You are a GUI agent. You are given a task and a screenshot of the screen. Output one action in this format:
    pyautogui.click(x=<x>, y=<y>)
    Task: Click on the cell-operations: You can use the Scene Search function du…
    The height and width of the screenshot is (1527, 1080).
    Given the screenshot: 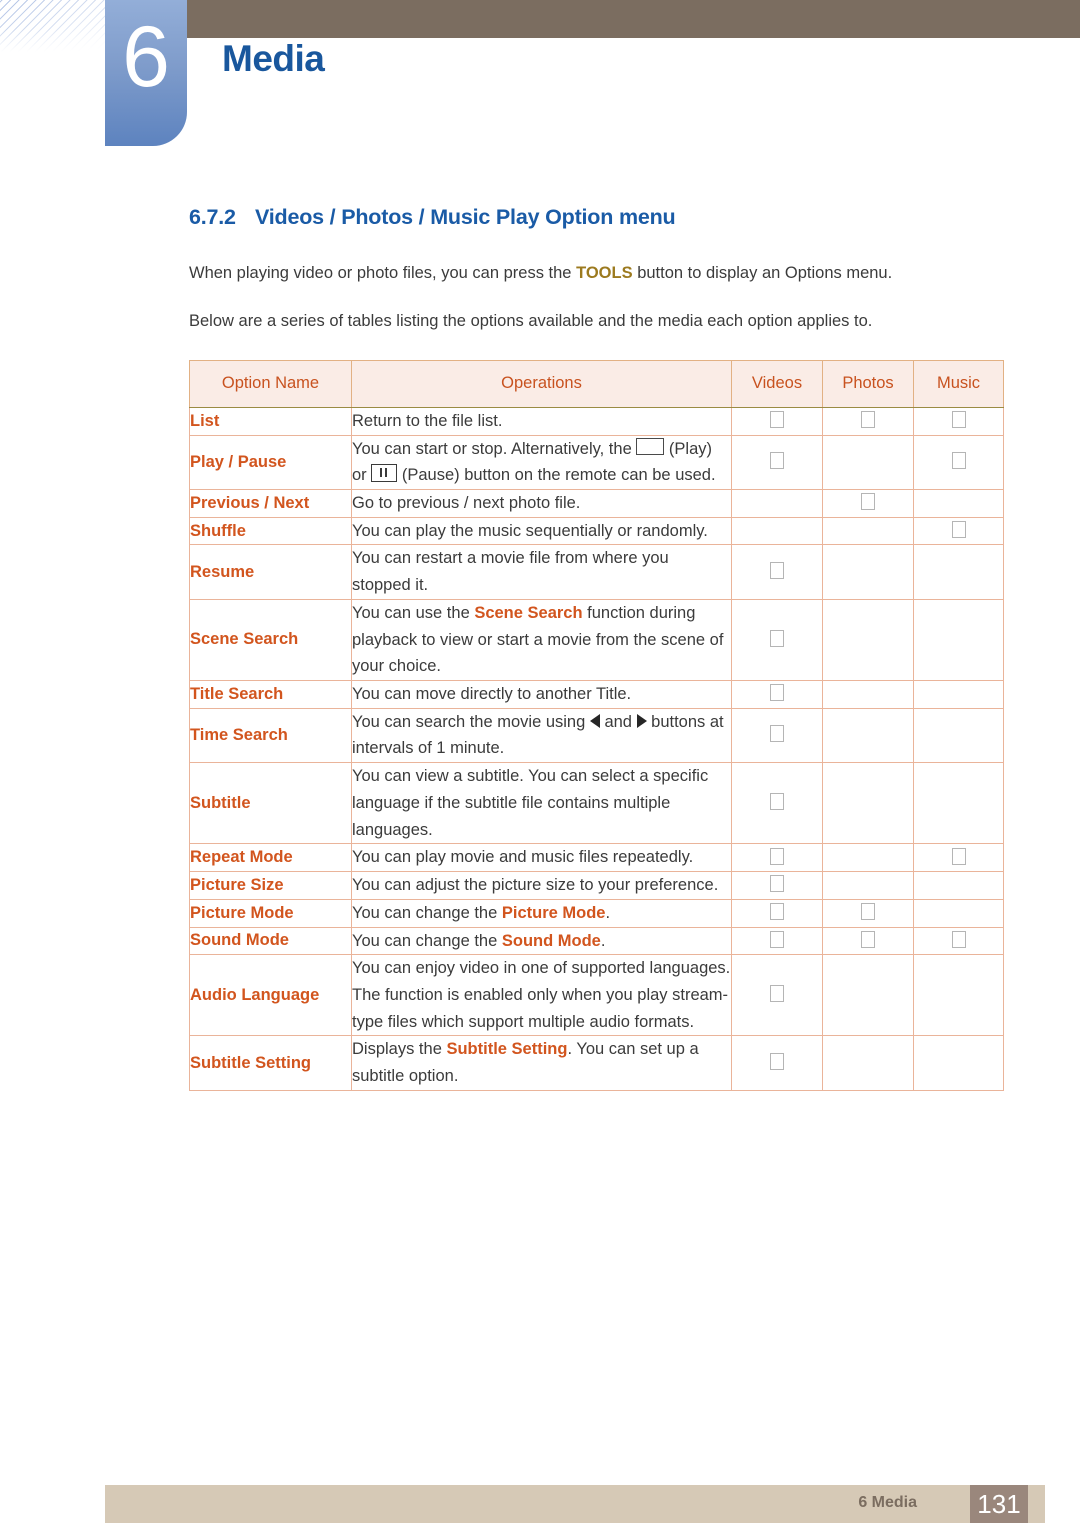 What is the action you would take?
    pyautogui.click(x=541, y=640)
    